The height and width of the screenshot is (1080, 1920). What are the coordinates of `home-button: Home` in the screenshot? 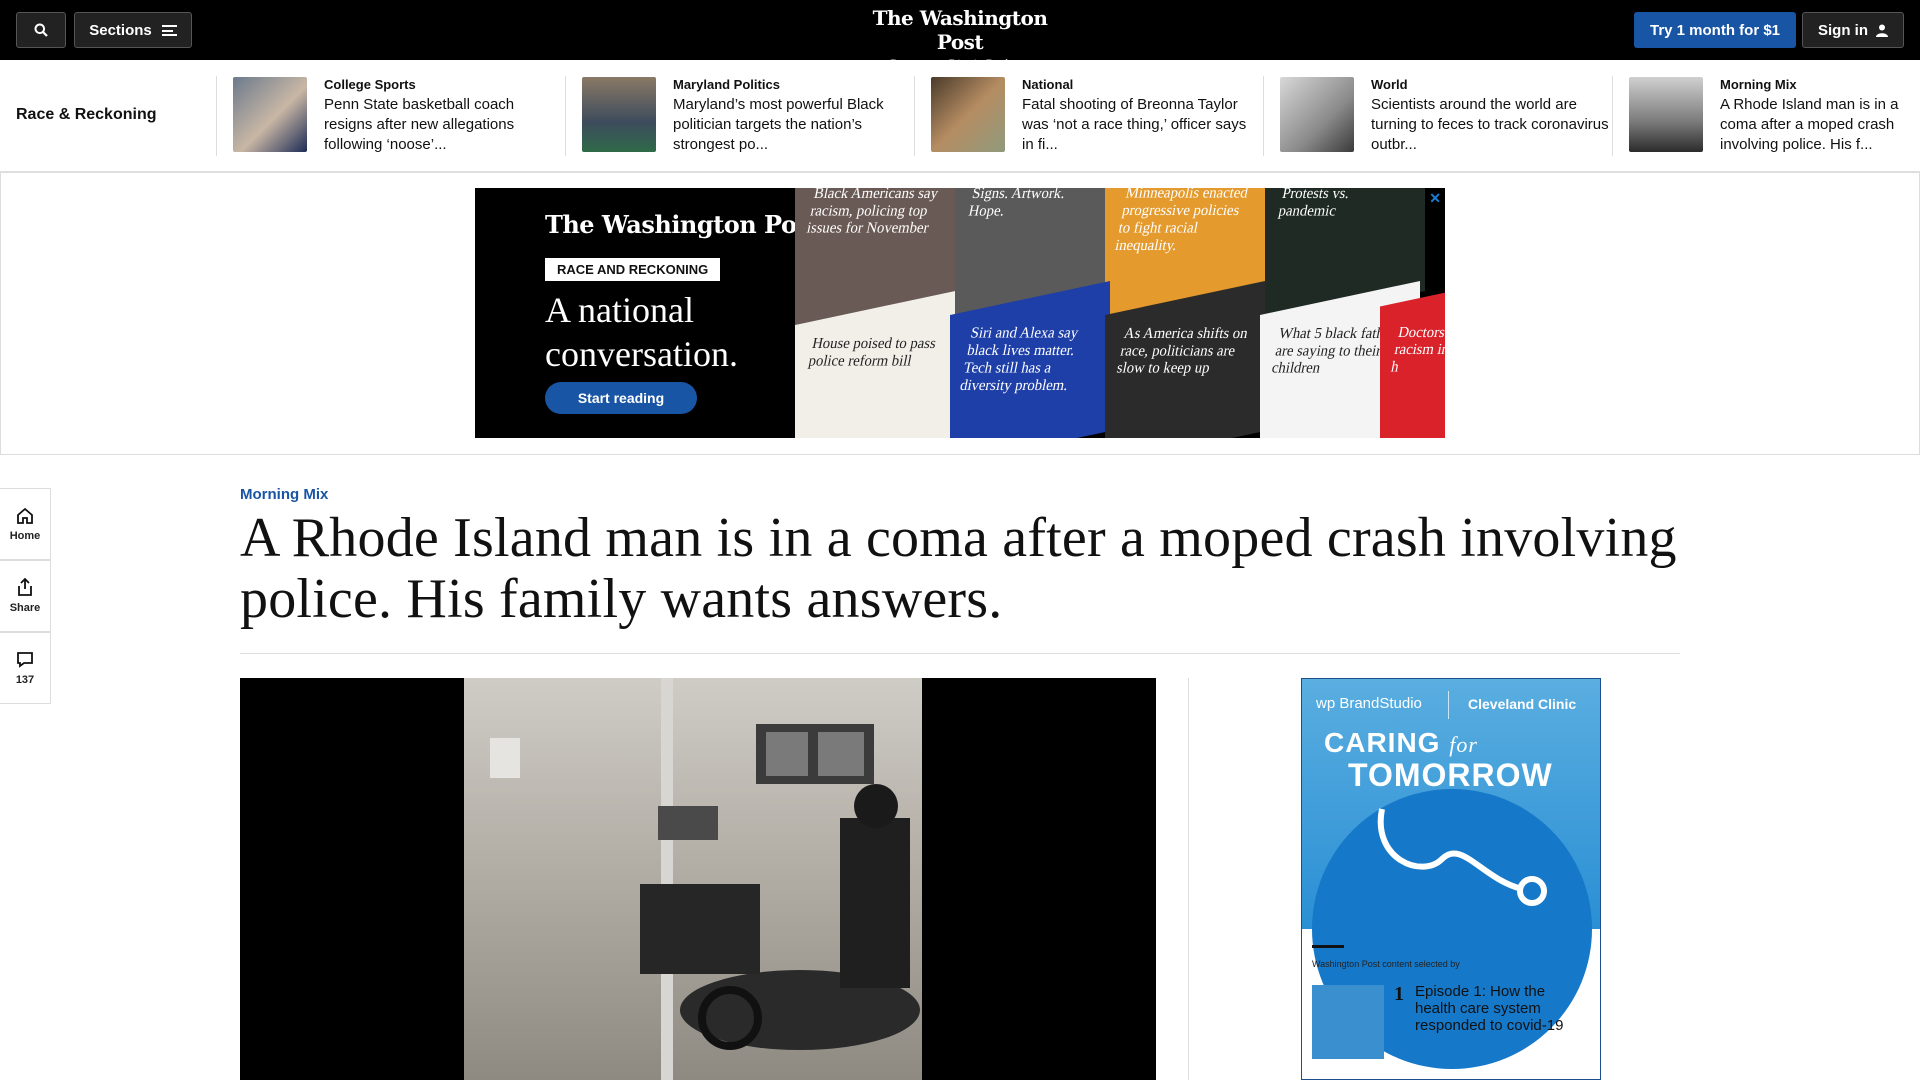 It's located at (25, 524).